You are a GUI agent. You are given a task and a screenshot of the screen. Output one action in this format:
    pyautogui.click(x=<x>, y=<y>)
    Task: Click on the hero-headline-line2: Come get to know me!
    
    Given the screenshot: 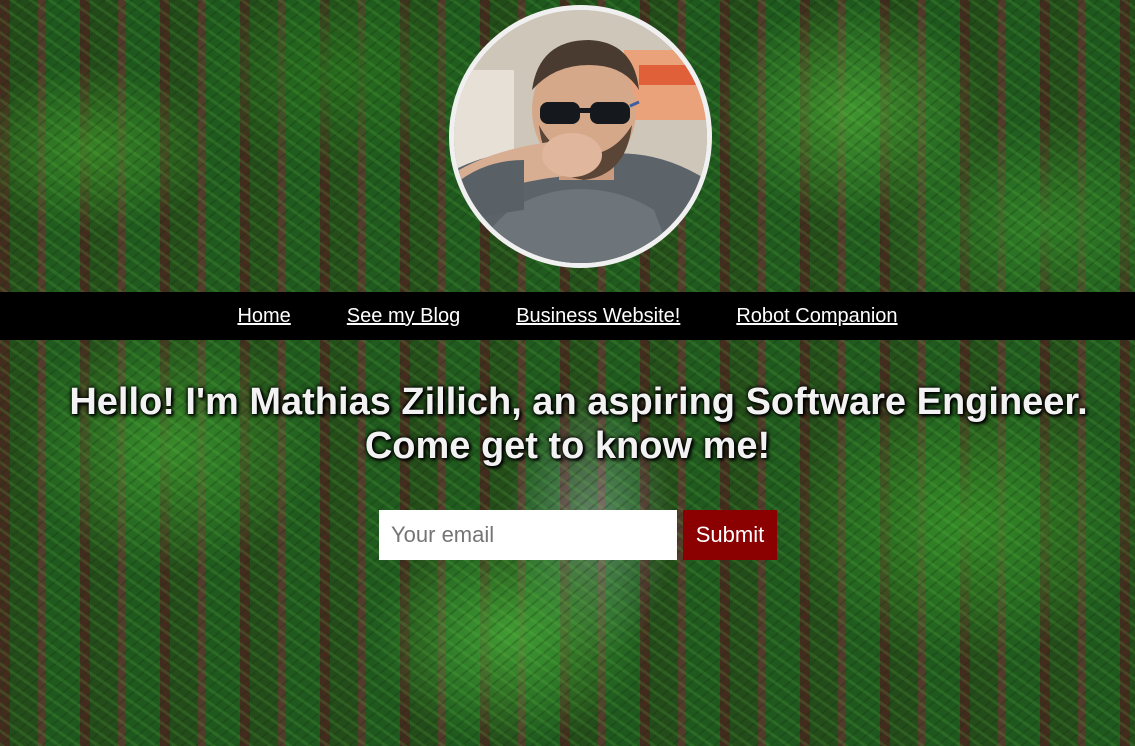 What is the action you would take?
    pyautogui.click(x=567, y=446)
    